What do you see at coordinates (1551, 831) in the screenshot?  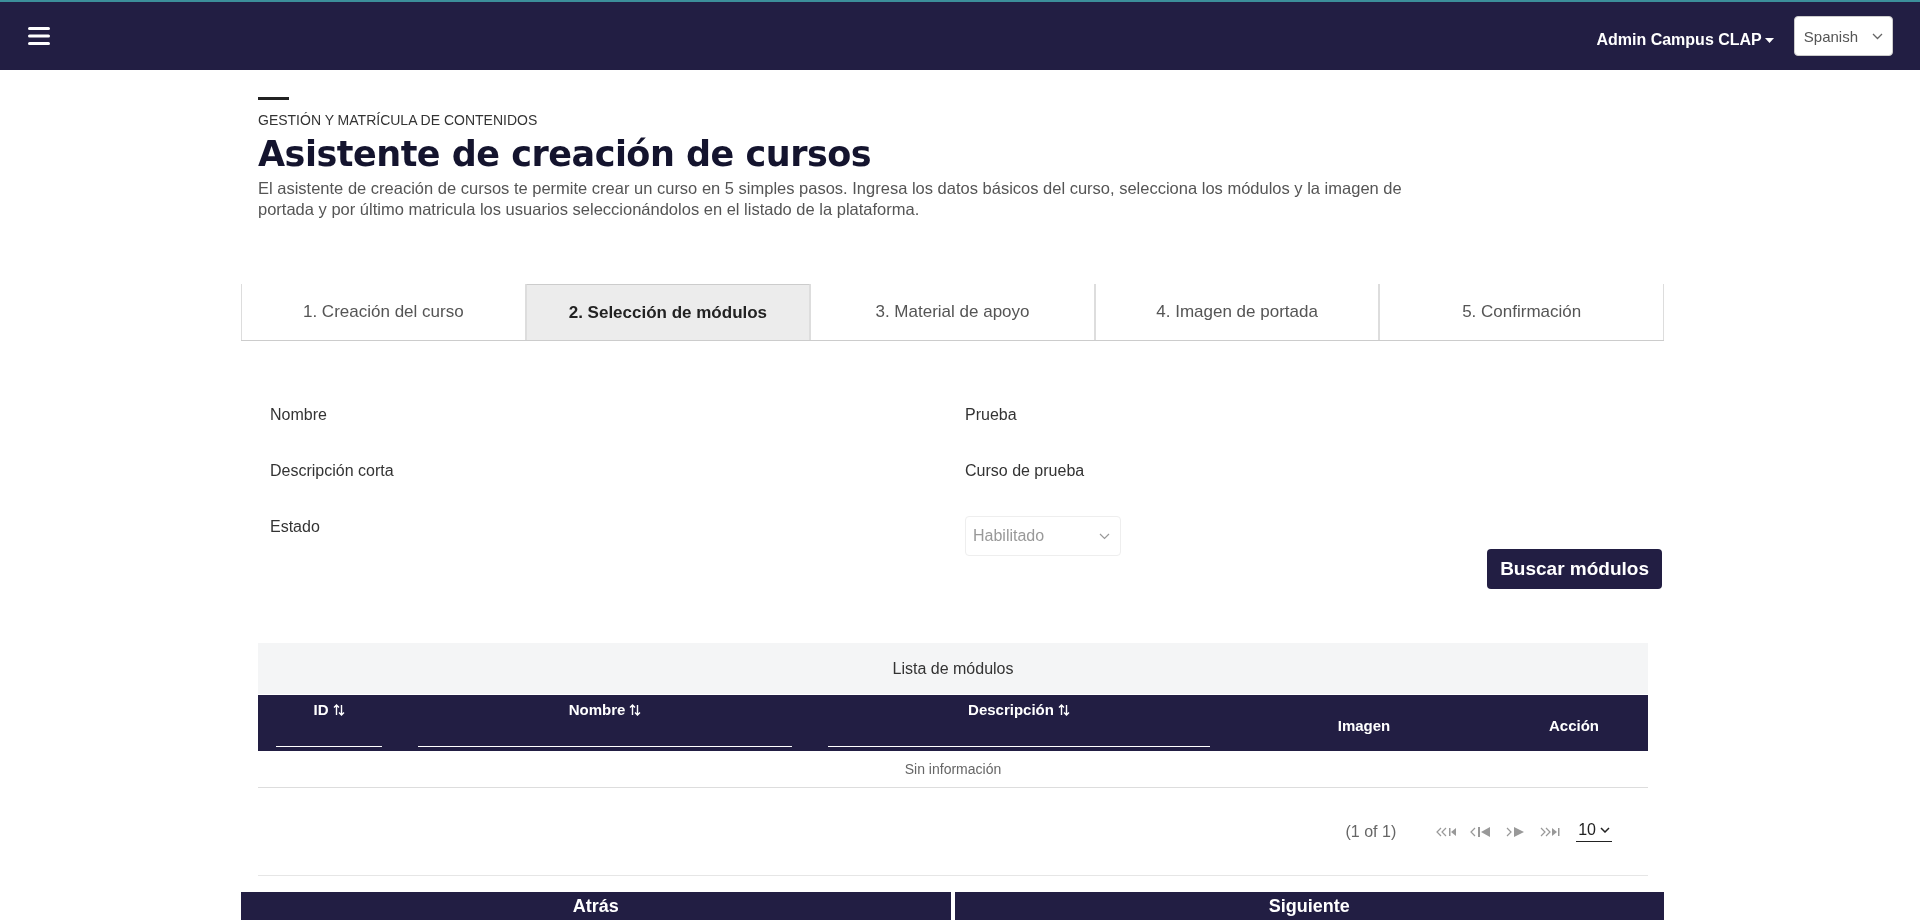 I see `last-page-icon` at bounding box center [1551, 831].